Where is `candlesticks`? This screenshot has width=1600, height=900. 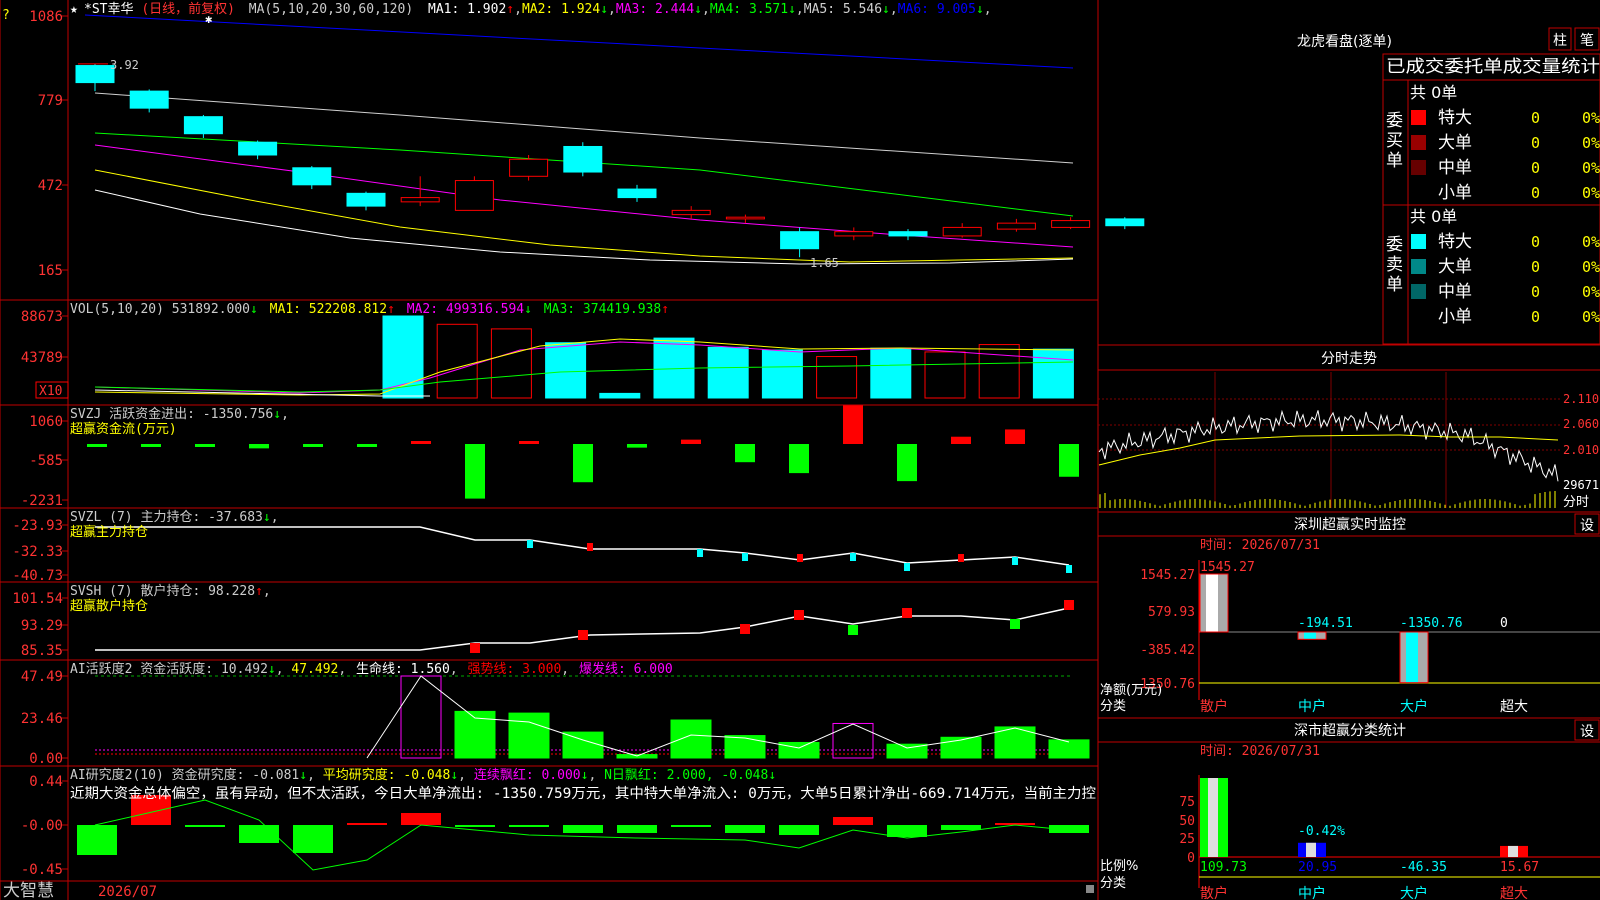
candlesticks is located at coordinates (610, 160).